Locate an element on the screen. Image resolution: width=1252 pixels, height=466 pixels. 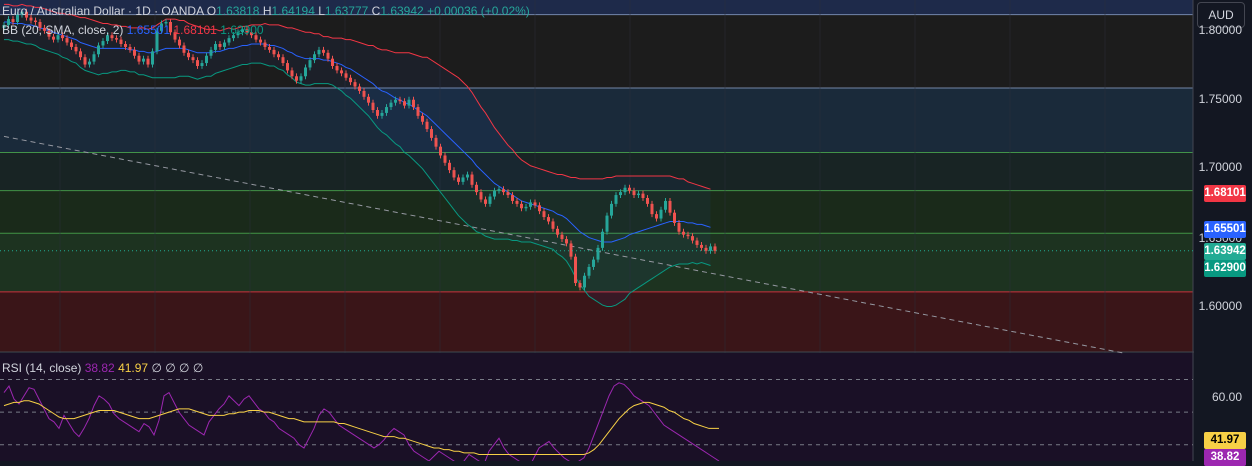
rsi-ma-value: 41.97 is located at coordinates (133, 368).